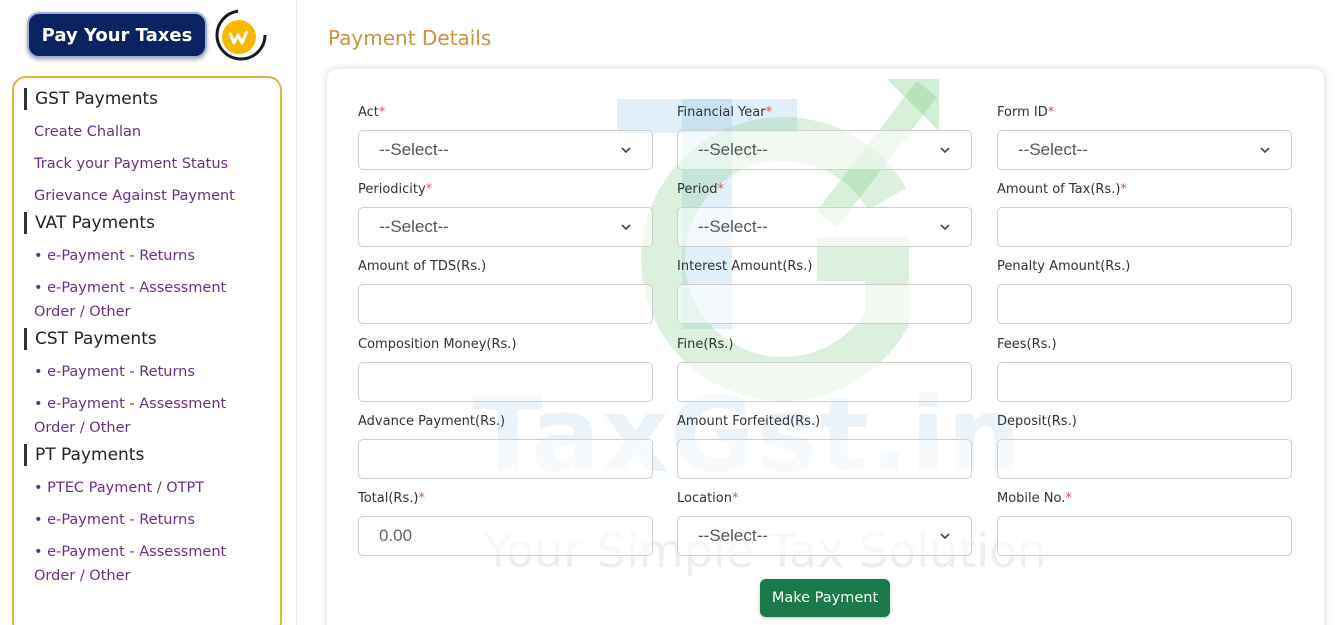 The image size is (1340, 625). I want to click on field-label: Amount of TDS(Rs.), so click(422, 266).